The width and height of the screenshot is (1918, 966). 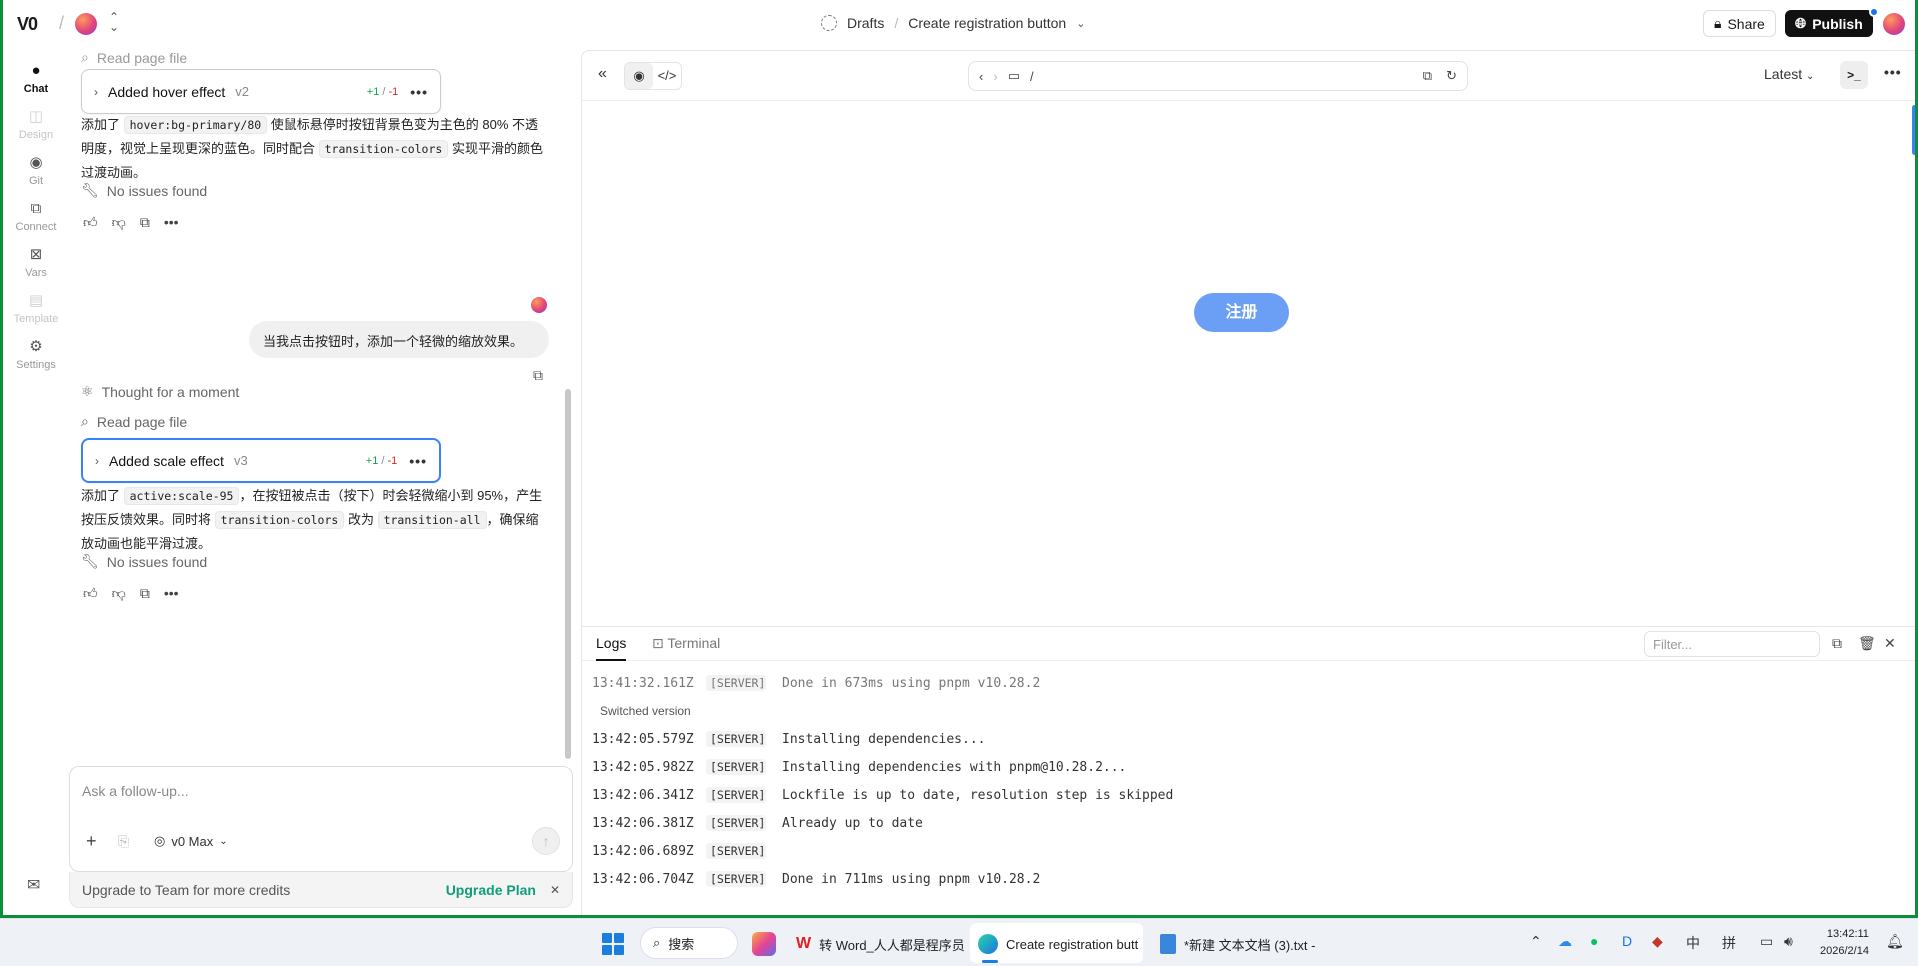 I want to click on breadcrumb-drafts: Drafts, so click(x=865, y=23).